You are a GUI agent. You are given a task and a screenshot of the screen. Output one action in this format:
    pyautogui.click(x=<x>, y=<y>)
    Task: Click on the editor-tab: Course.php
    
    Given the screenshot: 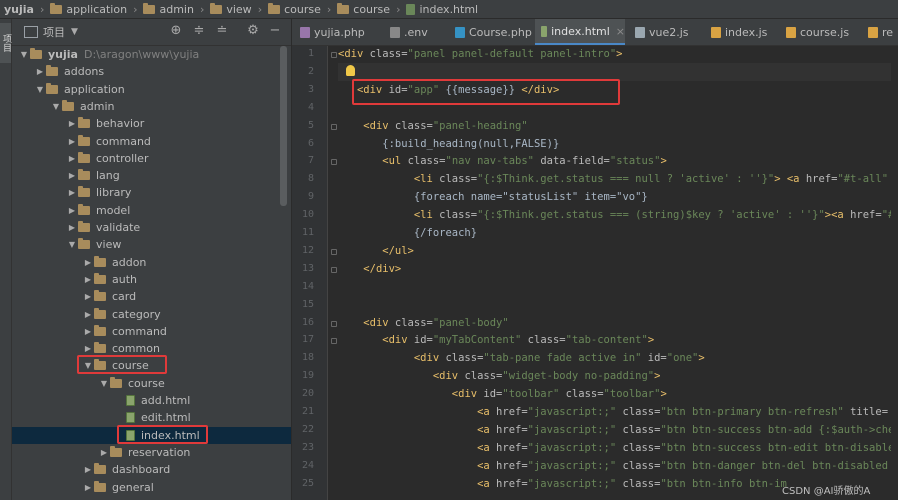 What is the action you would take?
    pyautogui.click(x=493, y=32)
    